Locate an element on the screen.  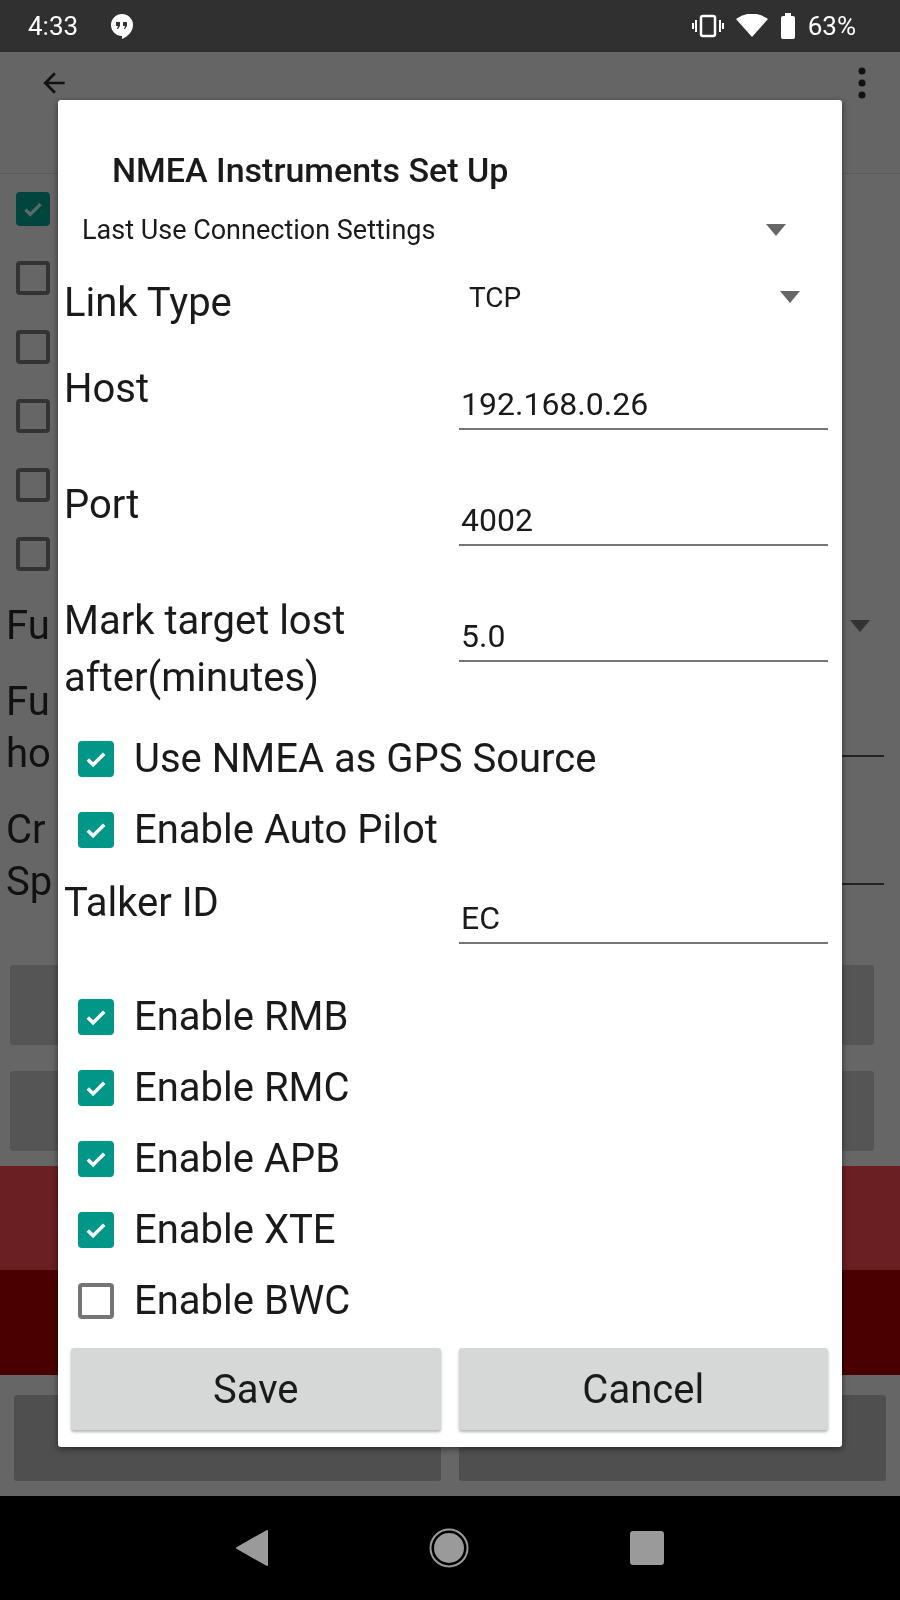
checkbox-label: Enable BWC is located at coordinates (242, 1300).